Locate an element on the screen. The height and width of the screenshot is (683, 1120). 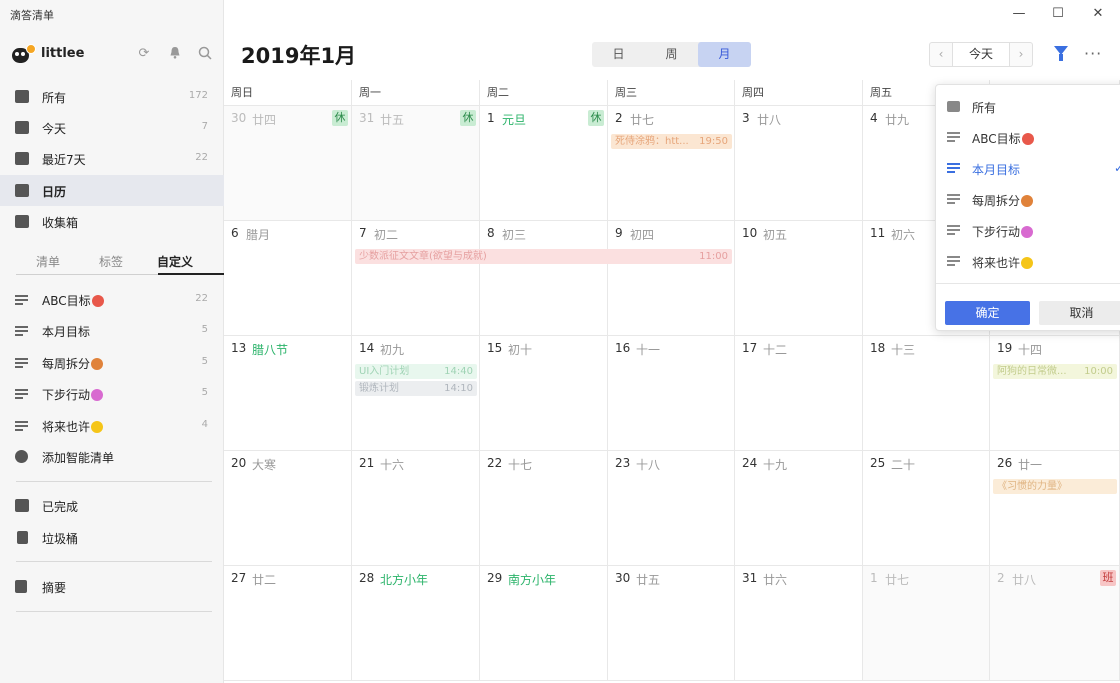
avatar is located at coordinates (24, 54).